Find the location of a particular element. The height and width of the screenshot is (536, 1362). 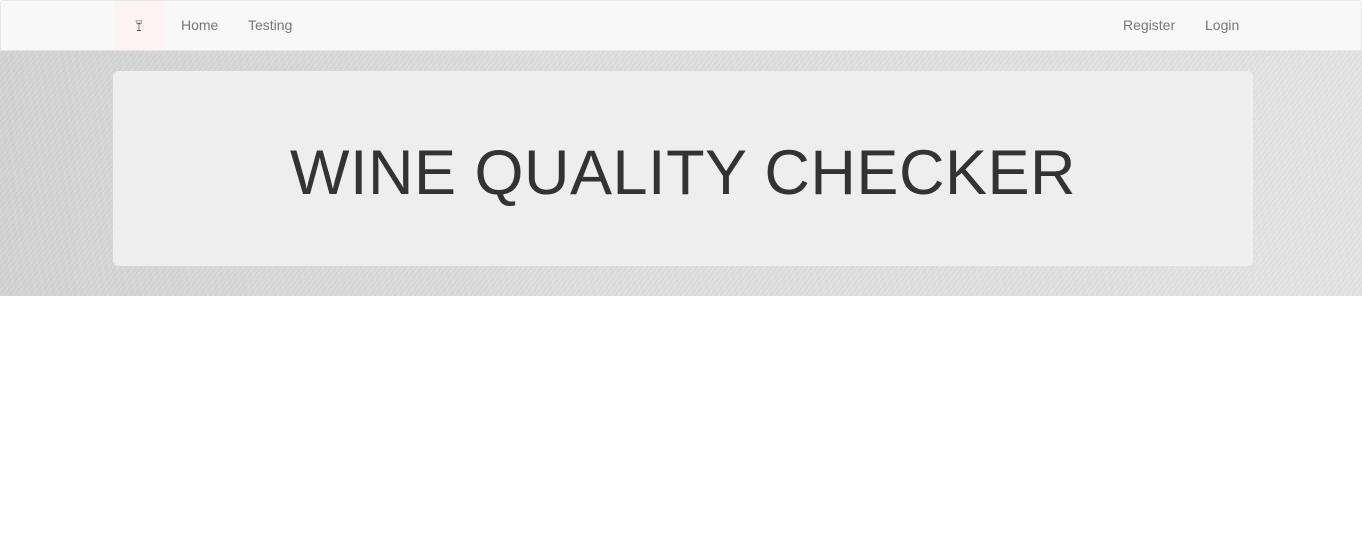

nav-link-home: Home is located at coordinates (199, 25).